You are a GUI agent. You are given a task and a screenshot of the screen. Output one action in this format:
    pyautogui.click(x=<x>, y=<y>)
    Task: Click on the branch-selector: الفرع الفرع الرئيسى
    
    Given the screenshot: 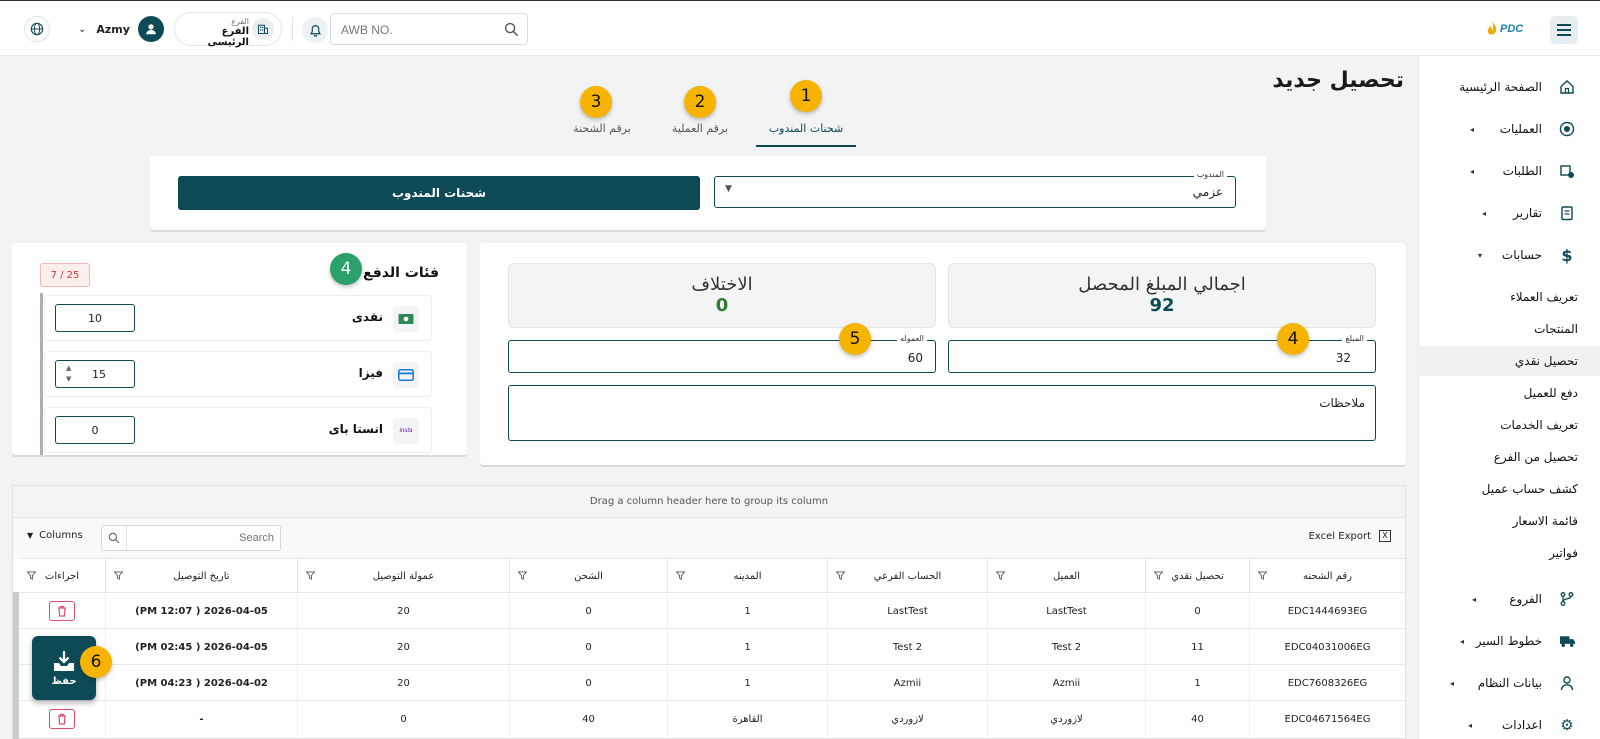 What is the action you would take?
    pyautogui.click(x=228, y=30)
    